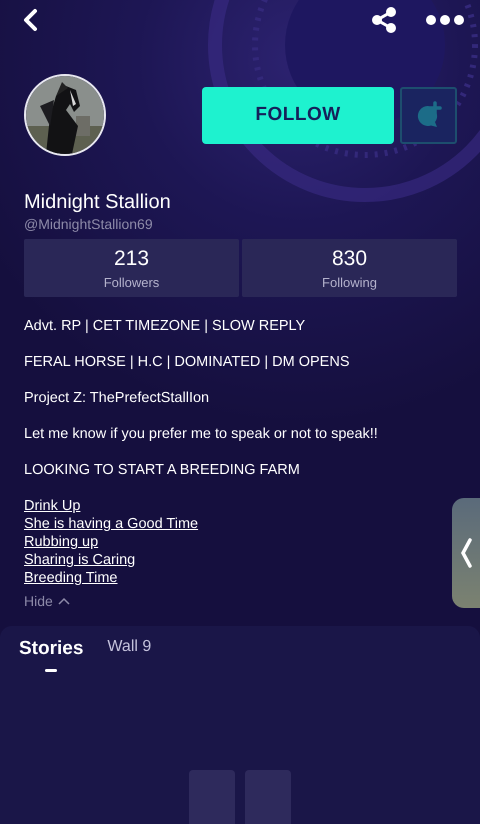 Image resolution: width=480 pixels, height=824 pixels. I want to click on bio-link: Rubbing up, so click(61, 542).